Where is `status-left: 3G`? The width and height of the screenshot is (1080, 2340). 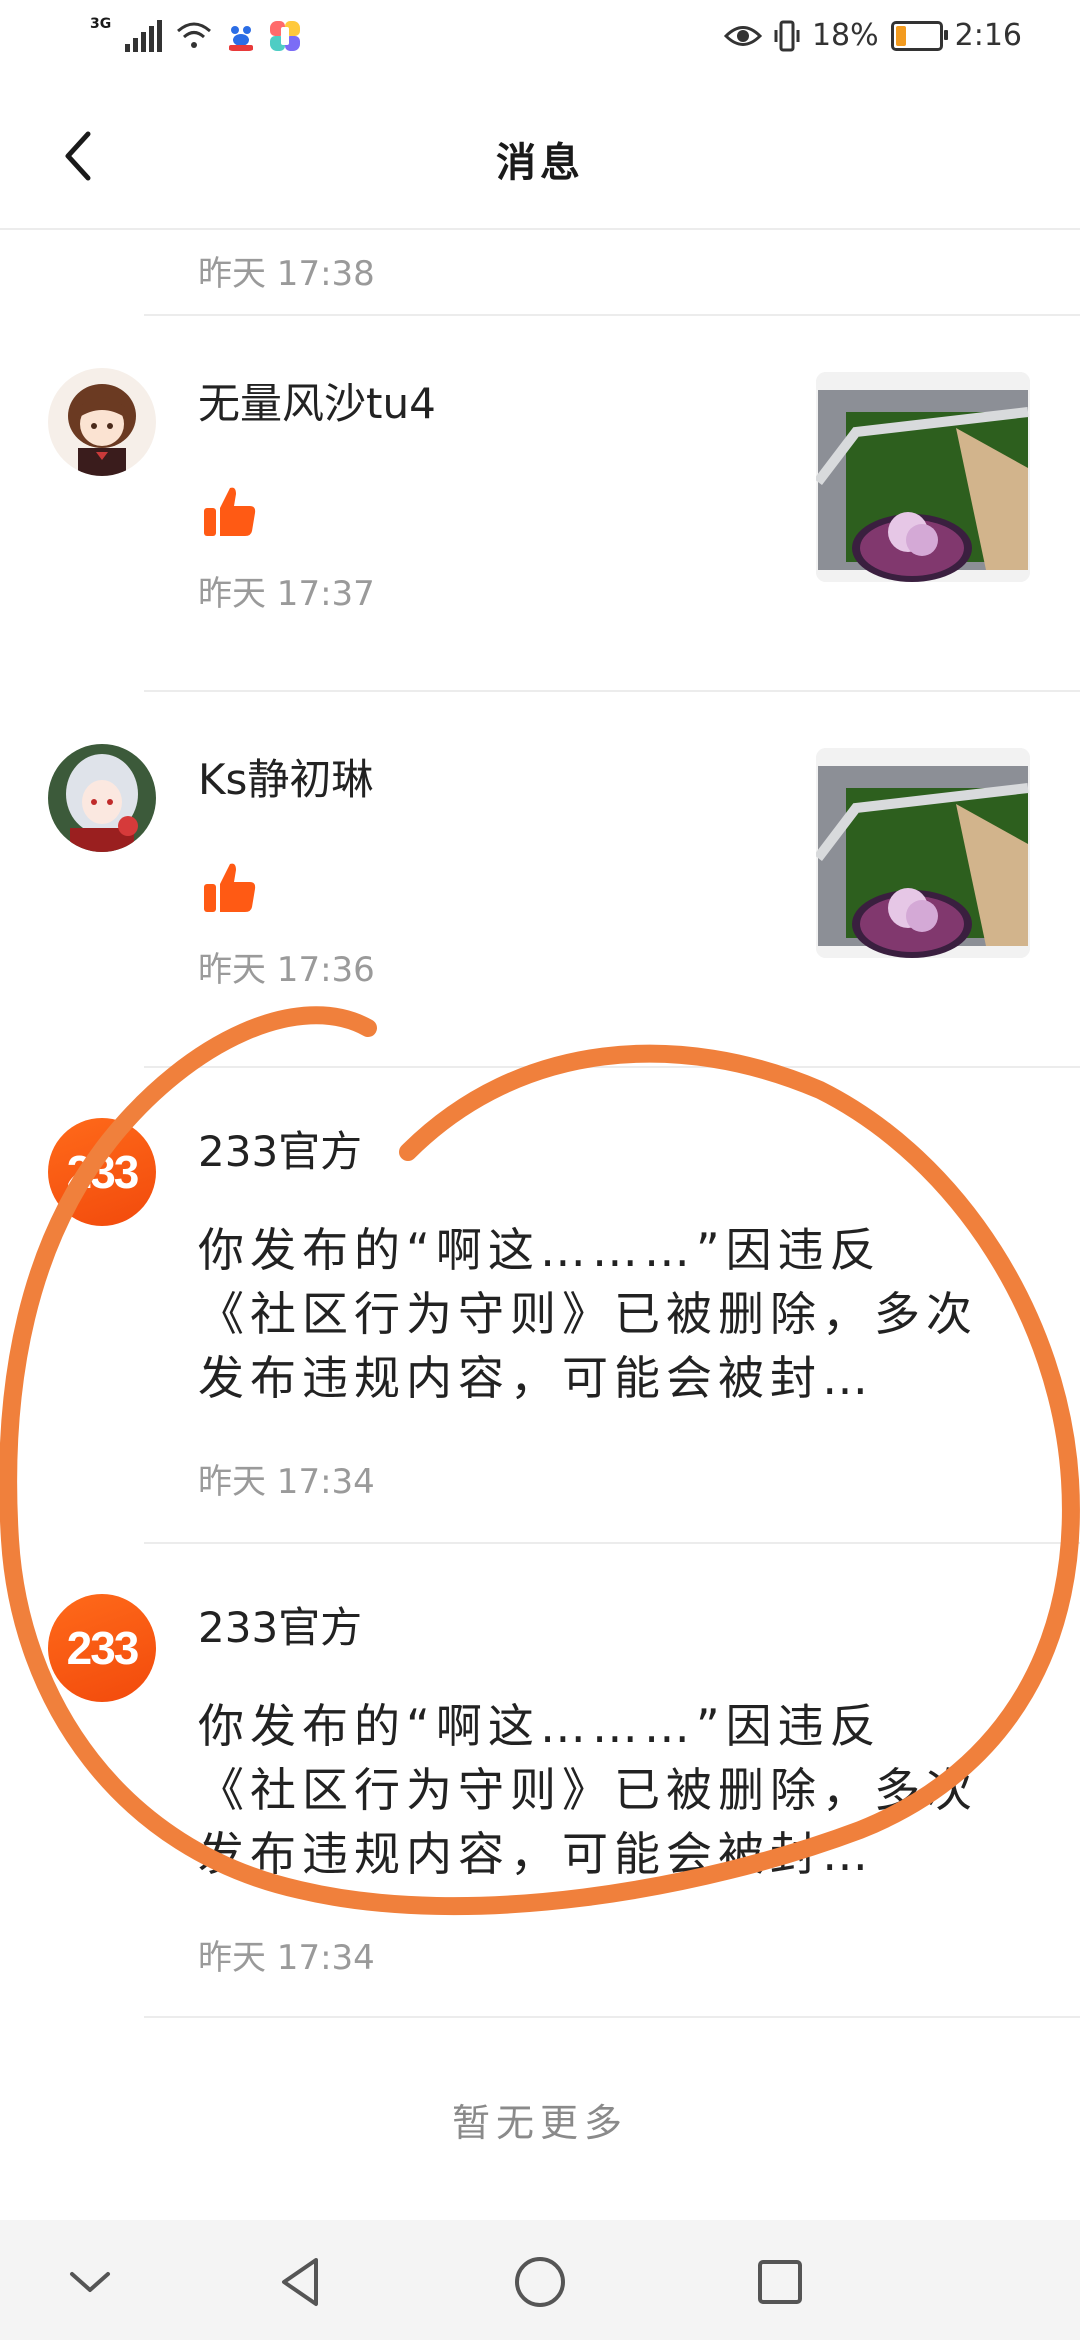
status-left: 3G is located at coordinates (195, 34).